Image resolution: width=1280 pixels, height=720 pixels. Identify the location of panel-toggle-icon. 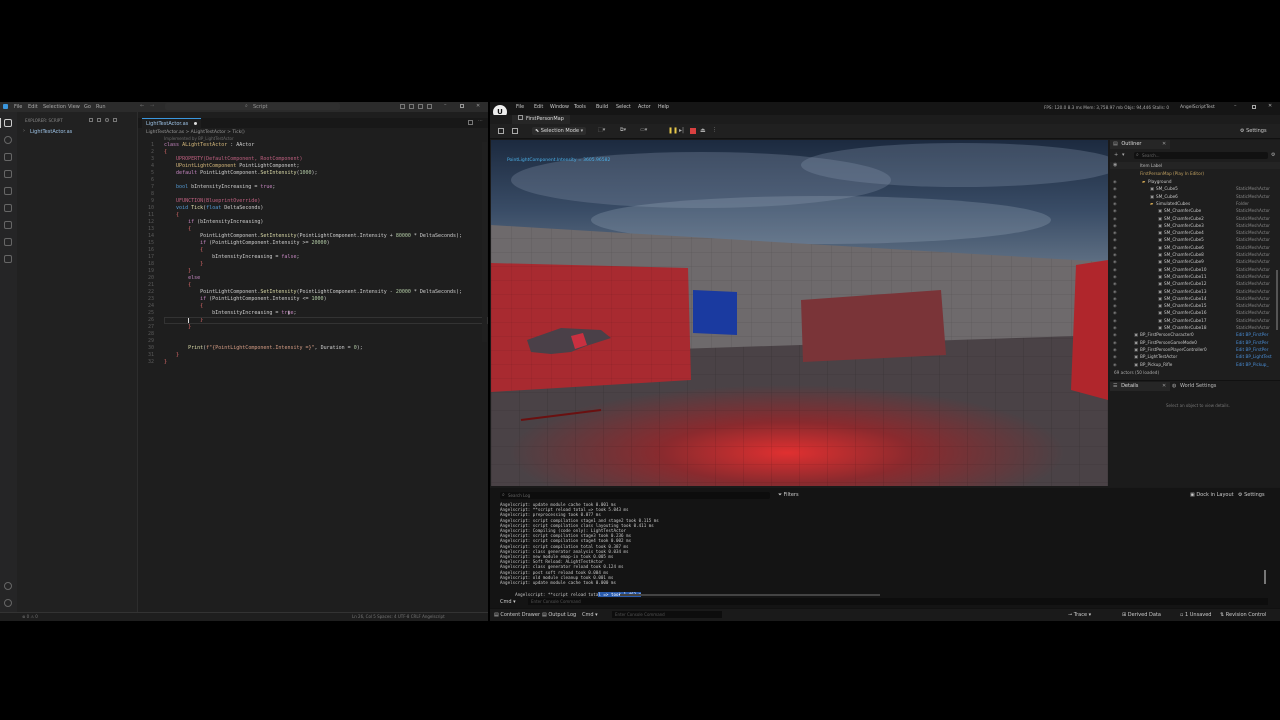
(420, 106).